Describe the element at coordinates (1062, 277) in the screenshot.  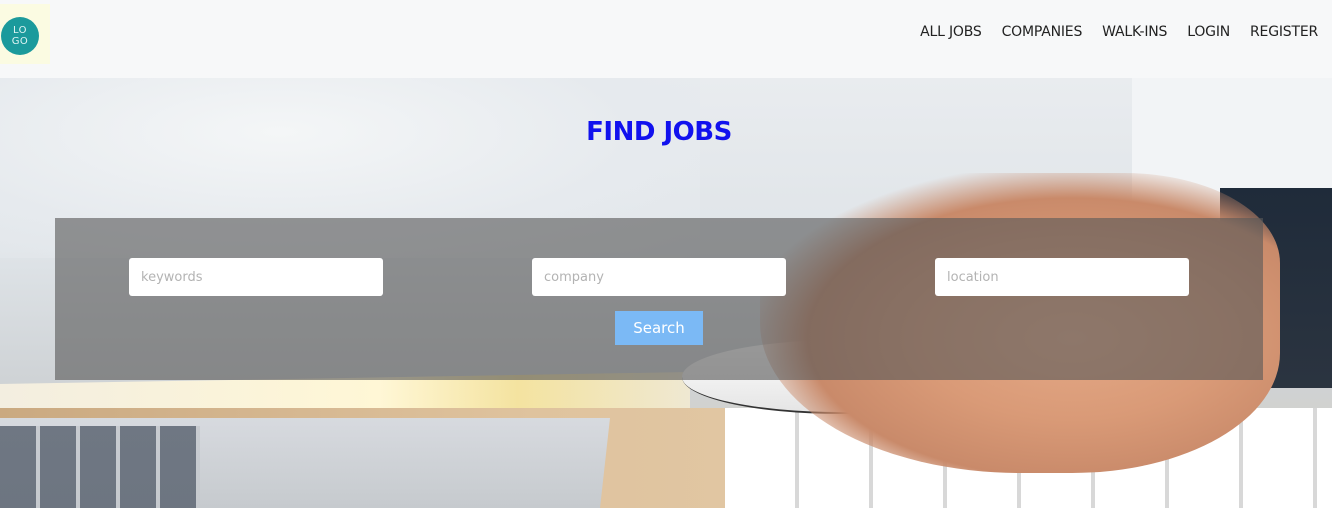
I see `location-input` at that location.